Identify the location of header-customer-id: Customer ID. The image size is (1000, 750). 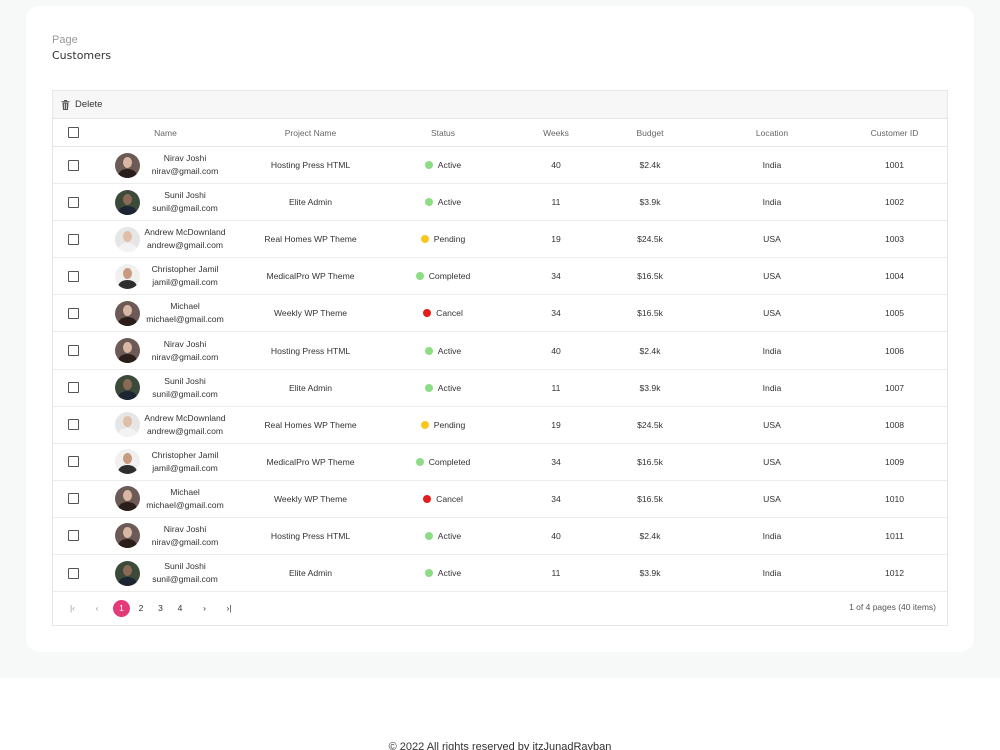
(894, 133).